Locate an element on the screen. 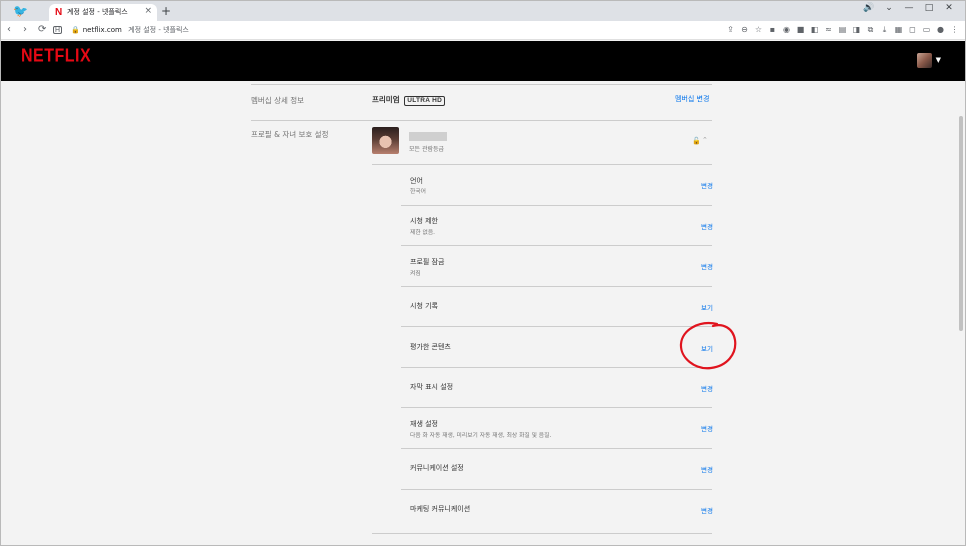 The width and height of the screenshot is (966, 546). zoom-icon: ⊖ is located at coordinates (744, 29).